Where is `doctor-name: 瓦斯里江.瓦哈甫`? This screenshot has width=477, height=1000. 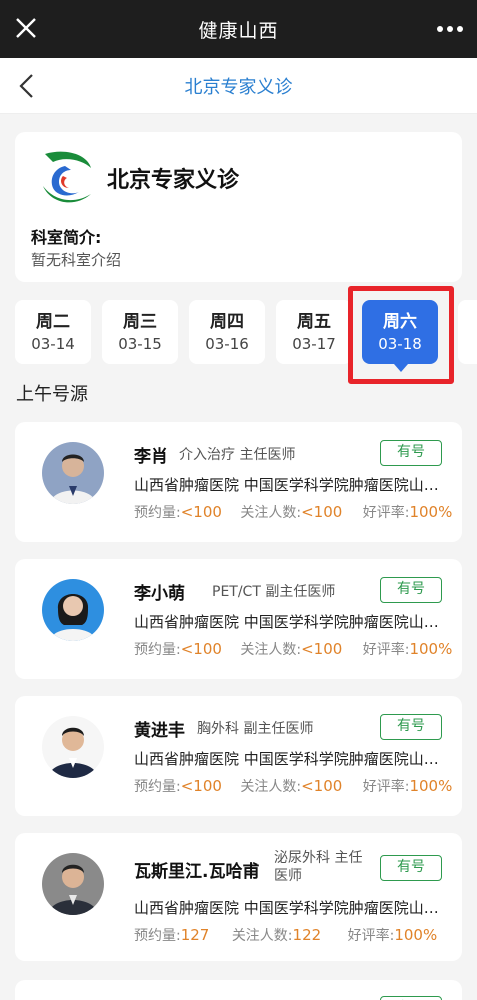
doctor-name: 瓦斯里江.瓦哈甫 is located at coordinates (197, 872).